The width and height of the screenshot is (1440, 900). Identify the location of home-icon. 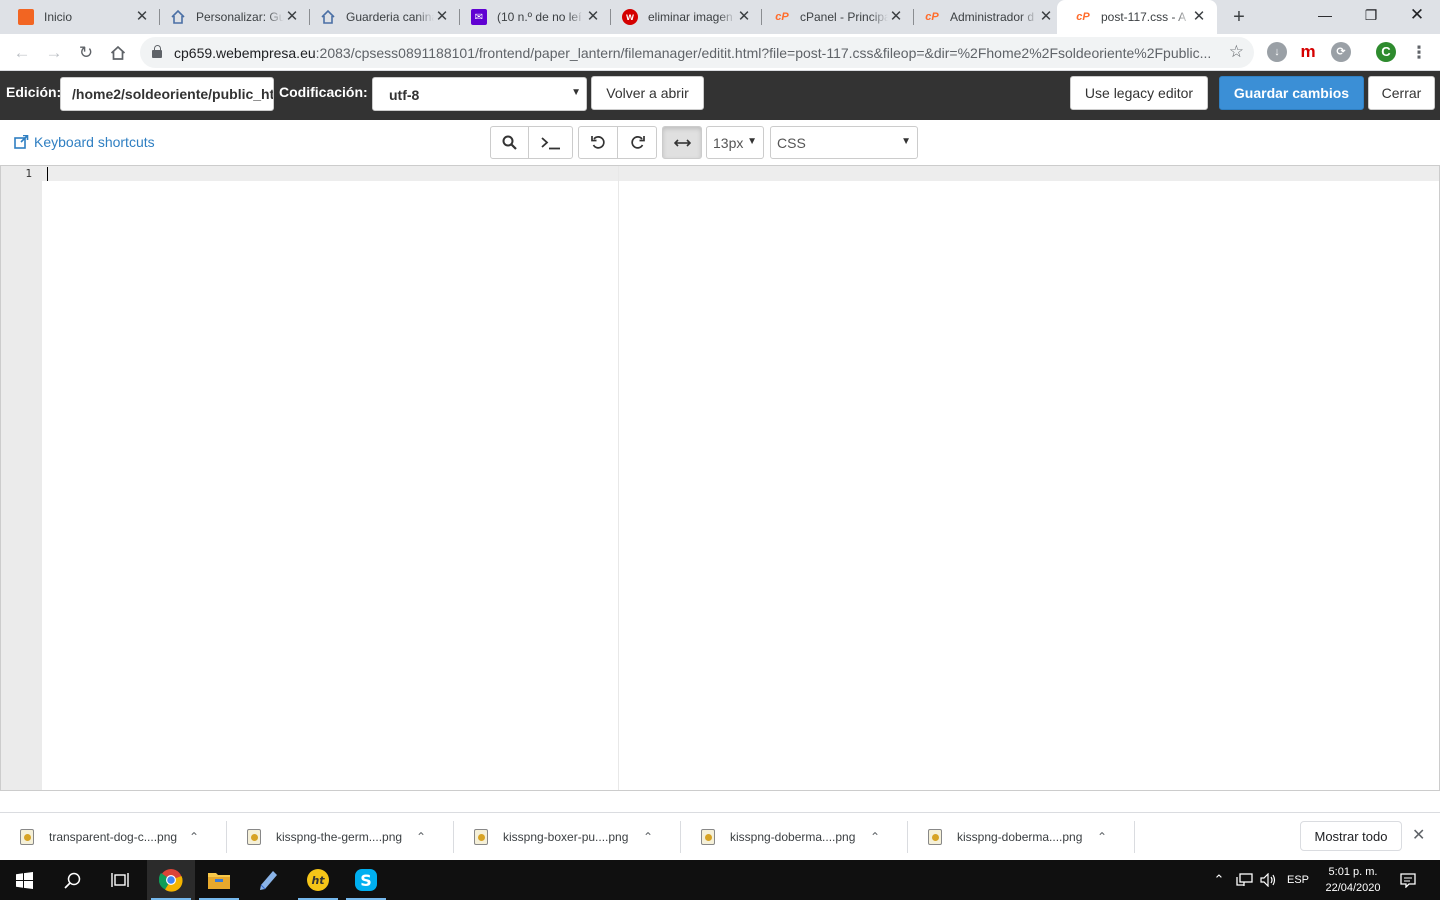
(118, 53).